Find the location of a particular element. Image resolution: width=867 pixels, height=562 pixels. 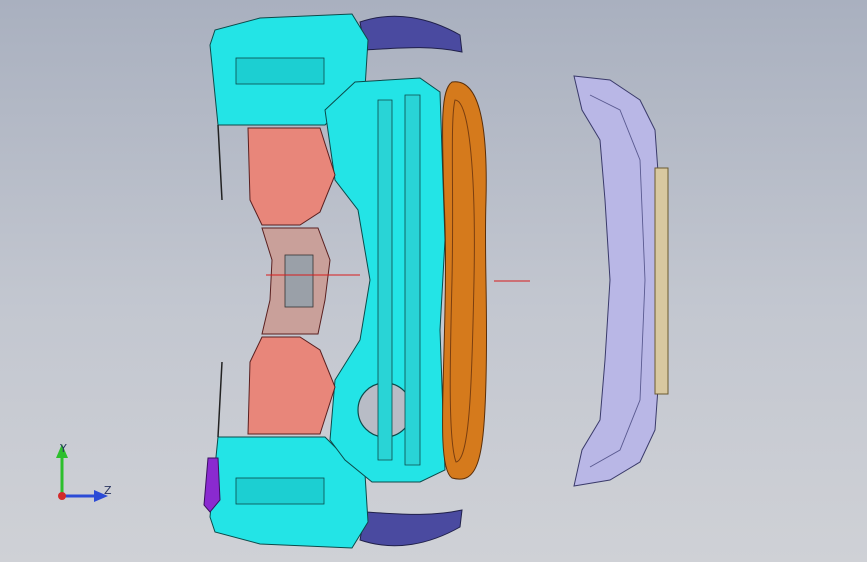

frame-edge-left is located at coordinates (220, 281).